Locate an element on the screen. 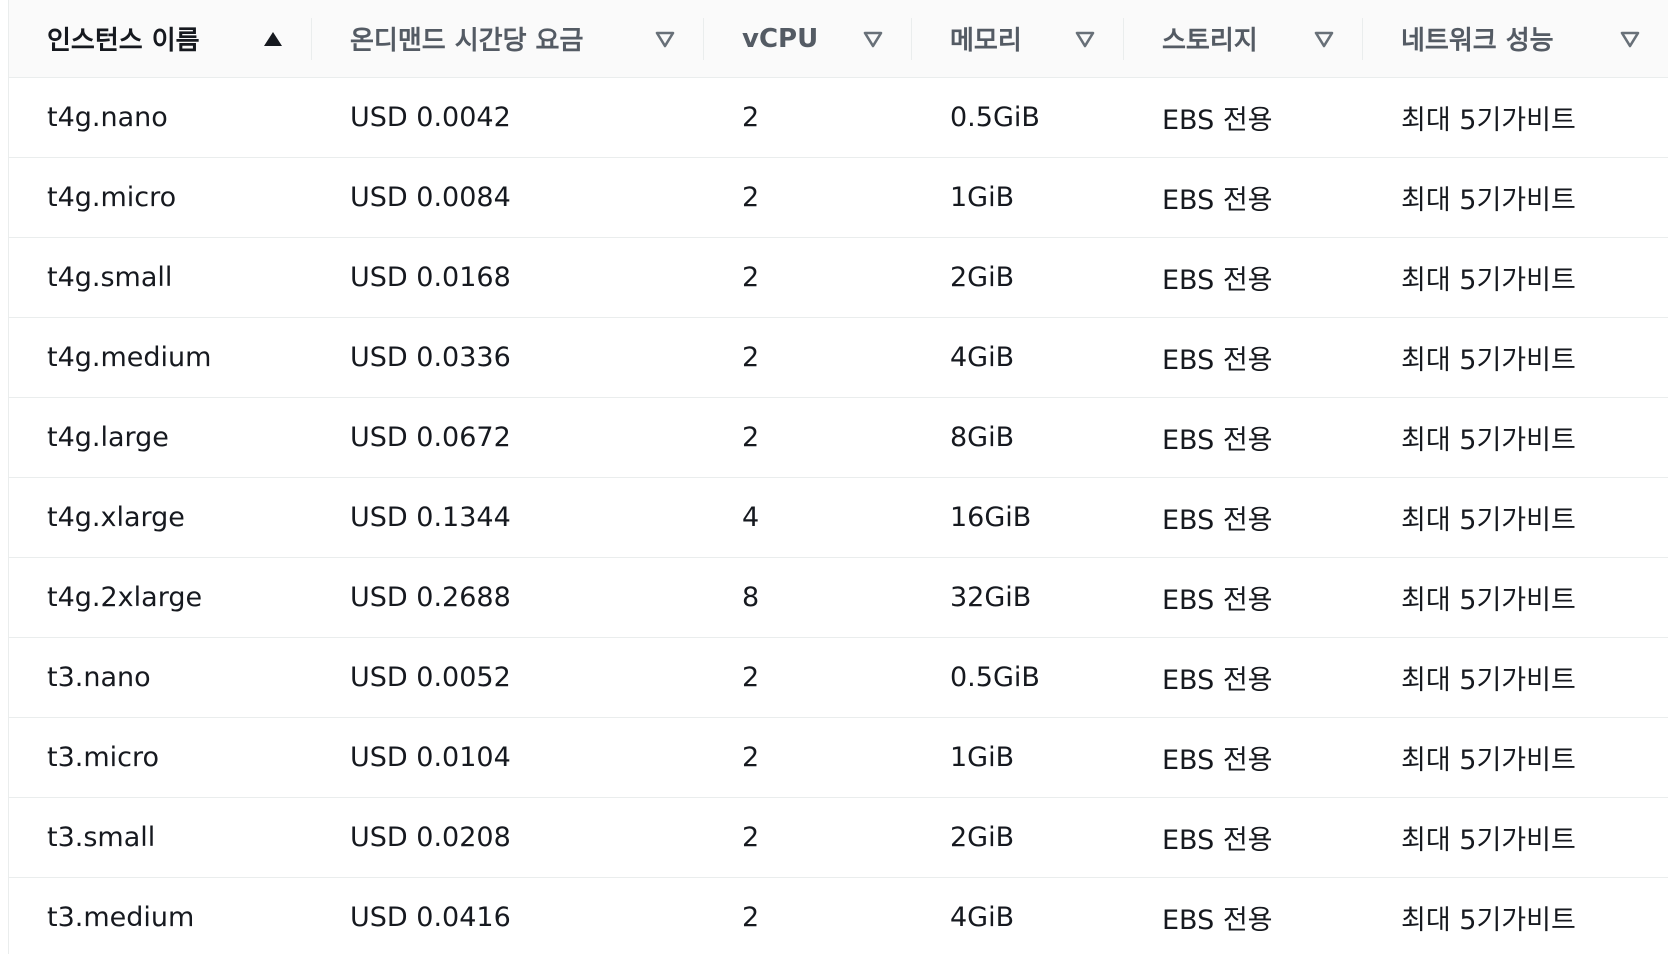  column-header-label: vCPU is located at coordinates (780, 38).